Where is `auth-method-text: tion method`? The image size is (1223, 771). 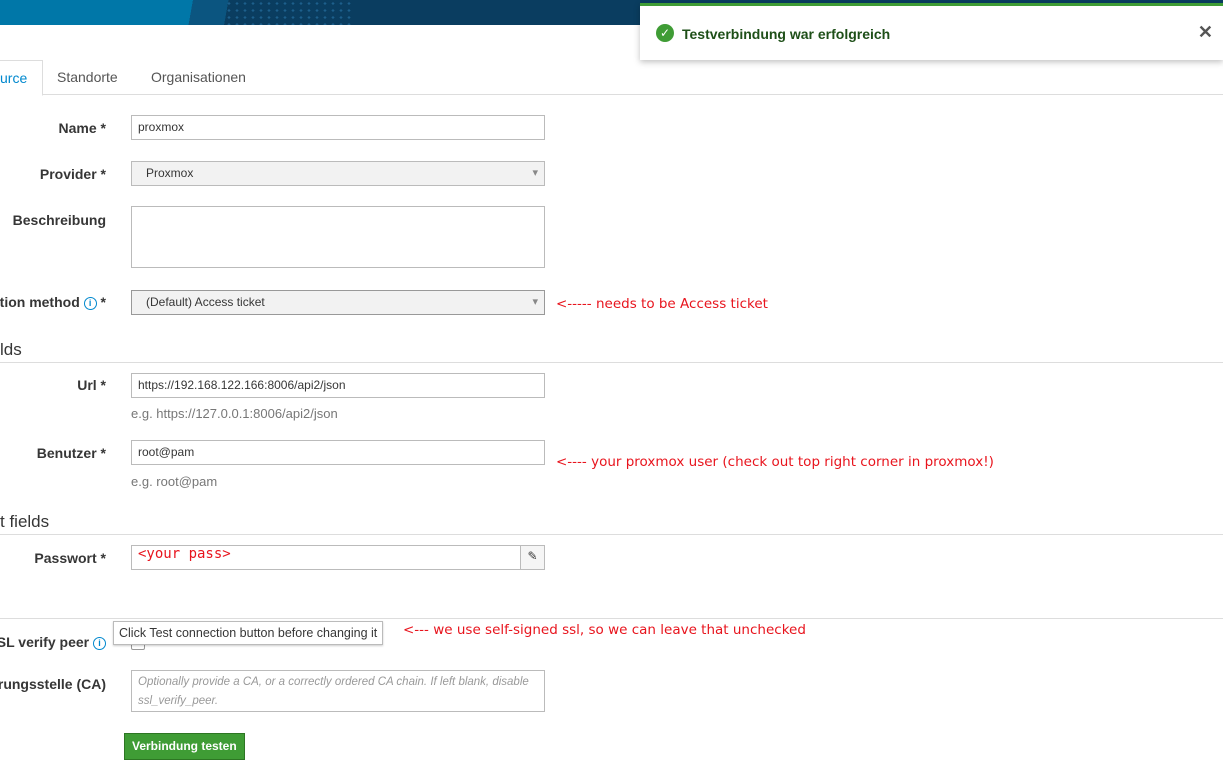
auth-method-text: tion method is located at coordinates (40, 302).